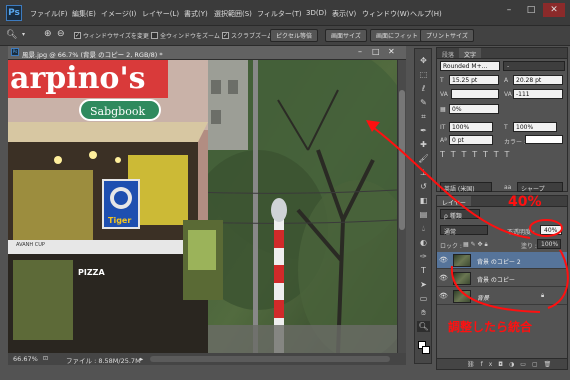  I want to click on annotation-percent: 40%, so click(525, 202).